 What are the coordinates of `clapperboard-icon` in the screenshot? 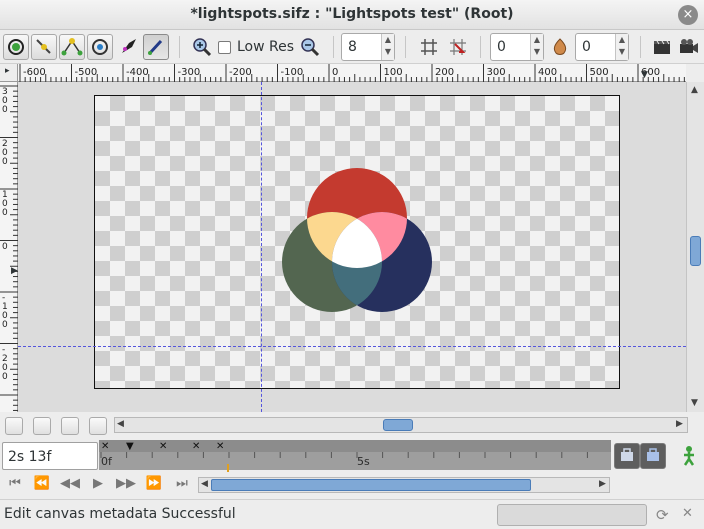 It's located at (662, 47).